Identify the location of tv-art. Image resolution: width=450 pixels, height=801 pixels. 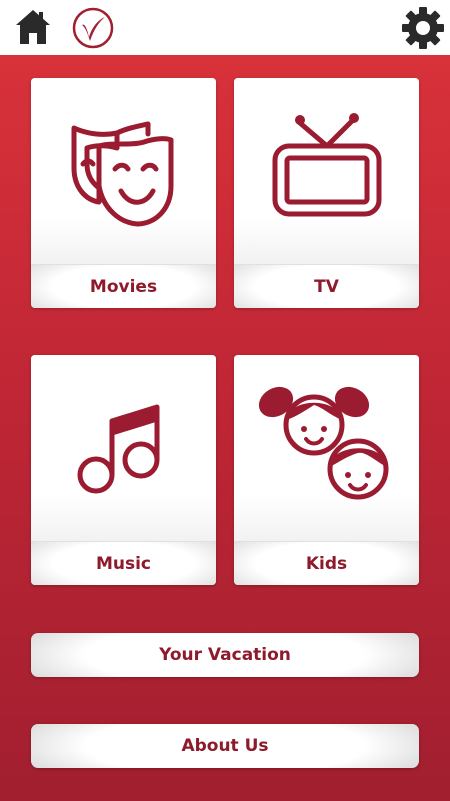
(326, 171).